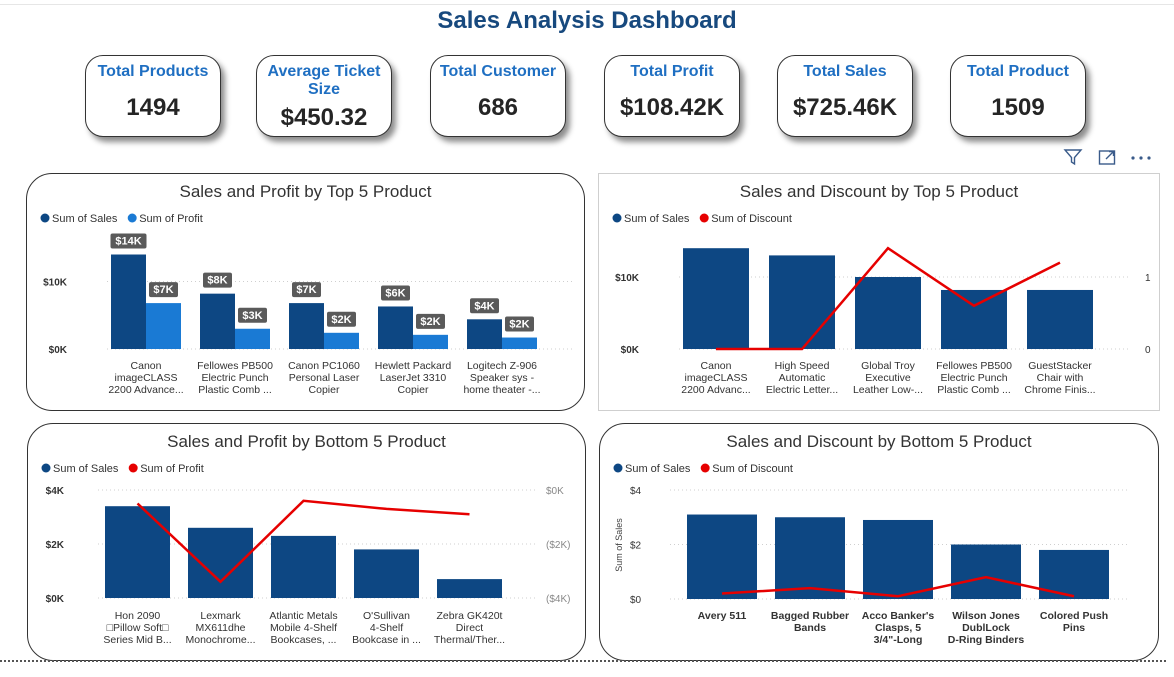  Describe the element at coordinates (715, 378) in the screenshot. I see `x-tick-label: imageCLASS` at that location.